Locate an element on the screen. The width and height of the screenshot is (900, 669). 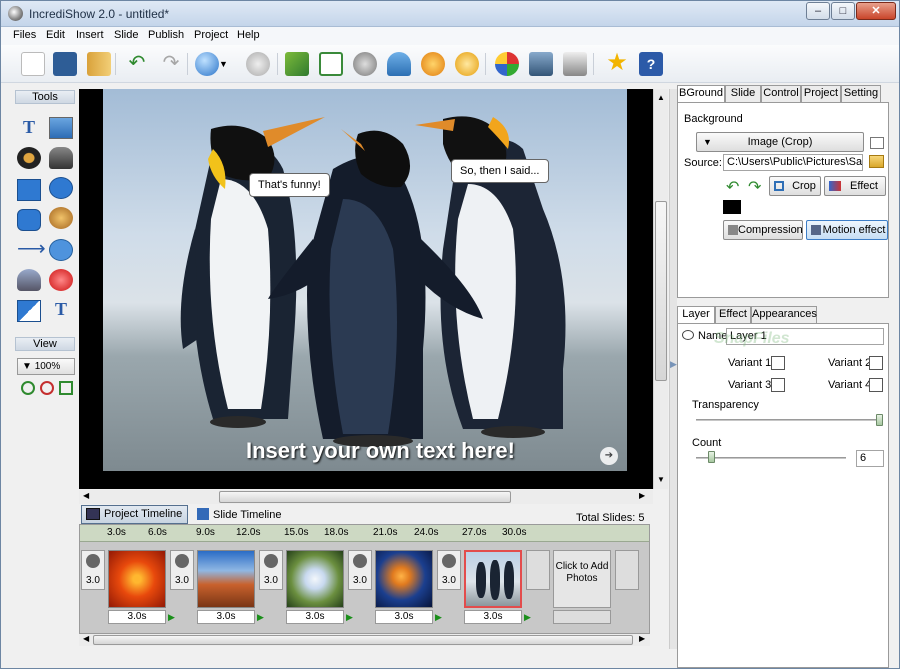
microphone-tool-icon is located at coordinates (61, 158).